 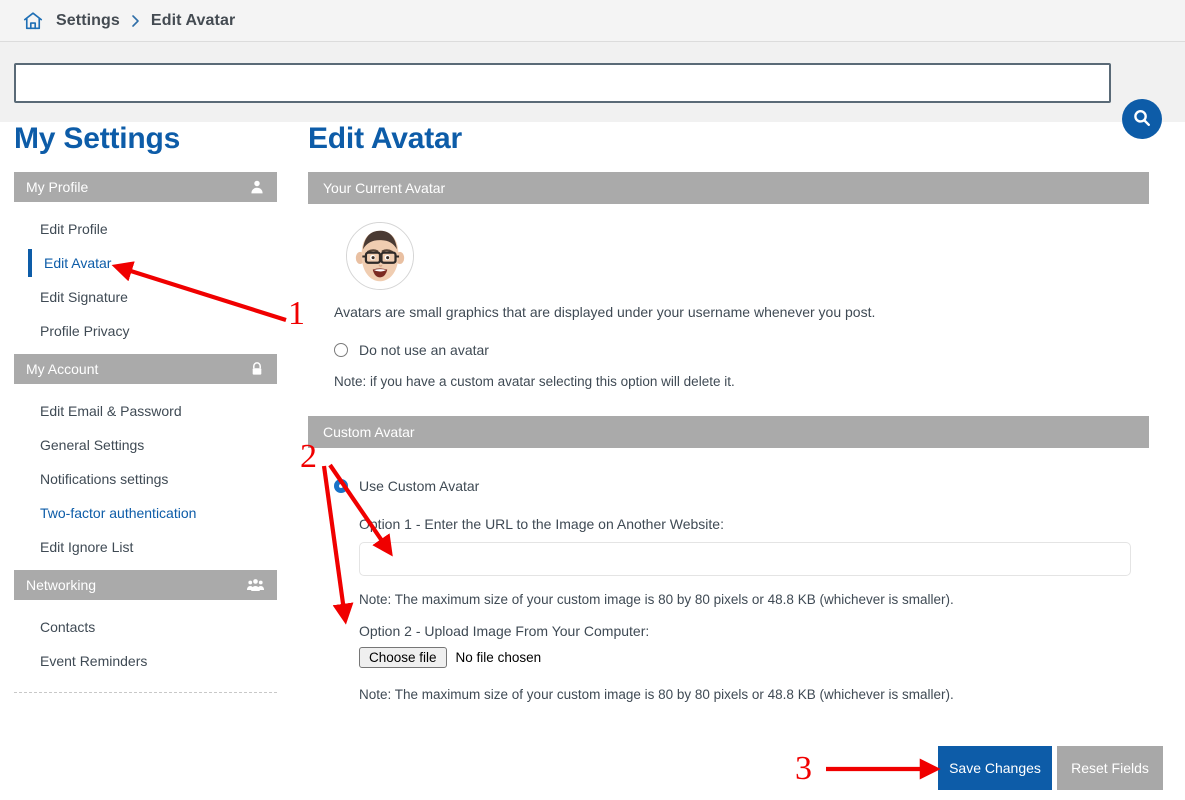 I want to click on sidebar-section-networking: Networking, so click(x=145, y=585).